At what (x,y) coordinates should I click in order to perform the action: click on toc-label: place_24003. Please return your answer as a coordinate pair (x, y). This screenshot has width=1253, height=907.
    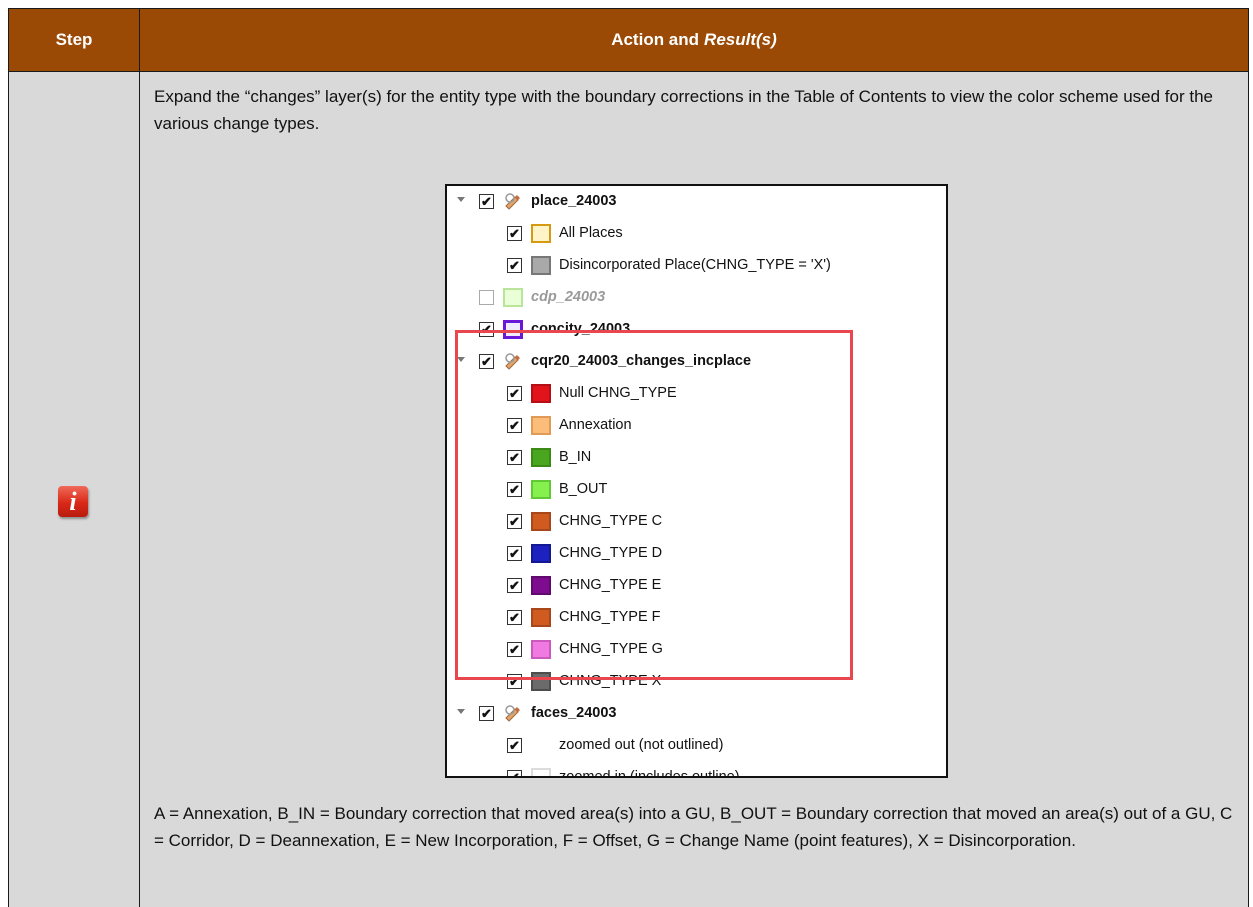
    Looking at the image, I should click on (574, 201).